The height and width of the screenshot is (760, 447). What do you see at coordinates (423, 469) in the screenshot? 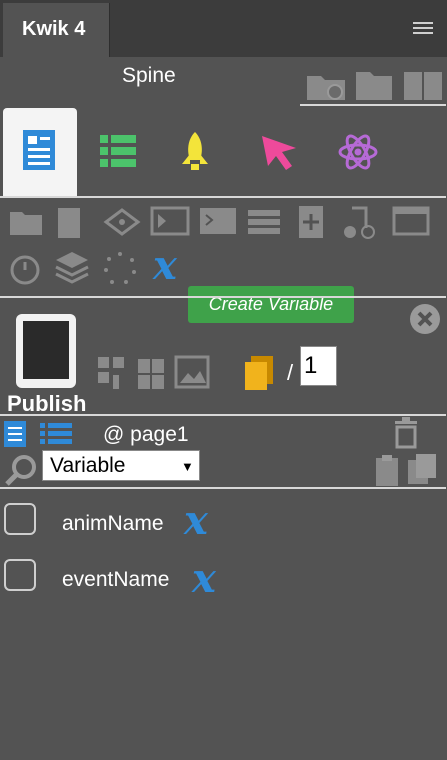
I see `export-copy-icon` at bounding box center [423, 469].